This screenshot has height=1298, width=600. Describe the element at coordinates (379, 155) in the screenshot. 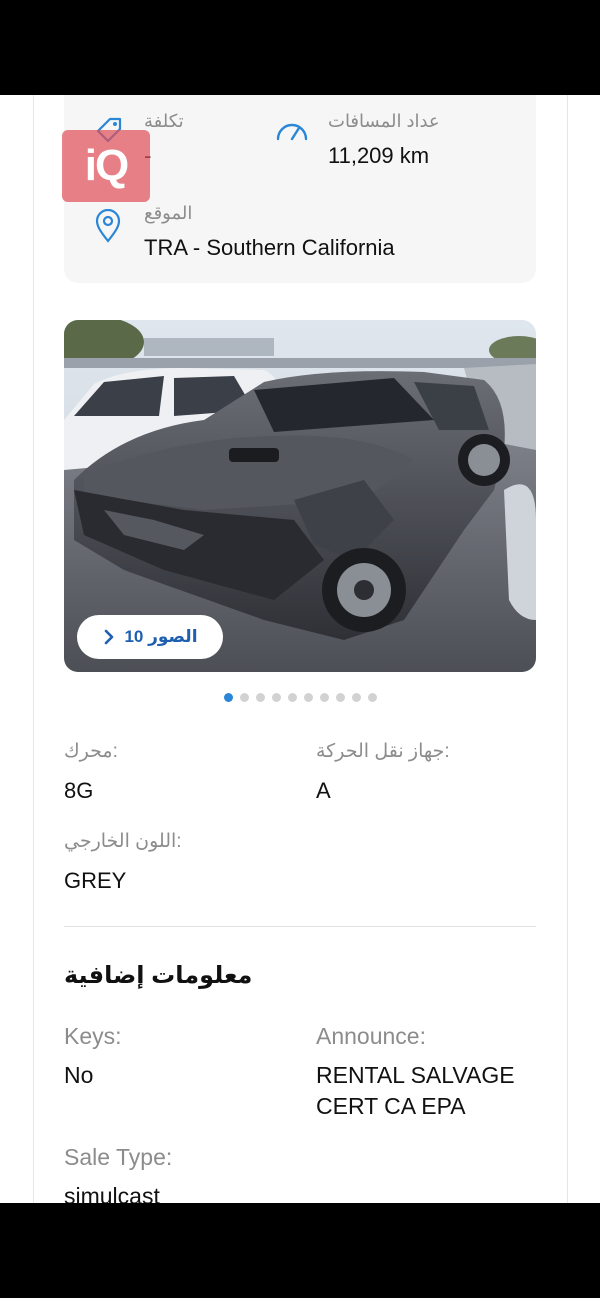

I see `odometer-value: 11,209 km` at that location.